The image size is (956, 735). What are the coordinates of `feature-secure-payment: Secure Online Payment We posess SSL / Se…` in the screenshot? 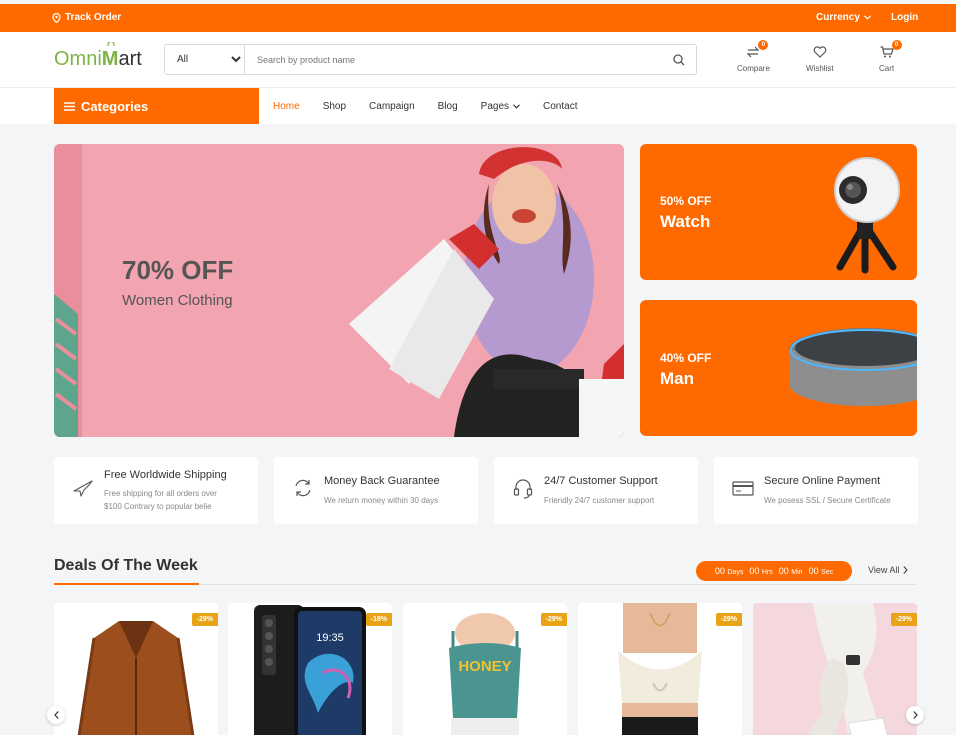 It's located at (816, 490).